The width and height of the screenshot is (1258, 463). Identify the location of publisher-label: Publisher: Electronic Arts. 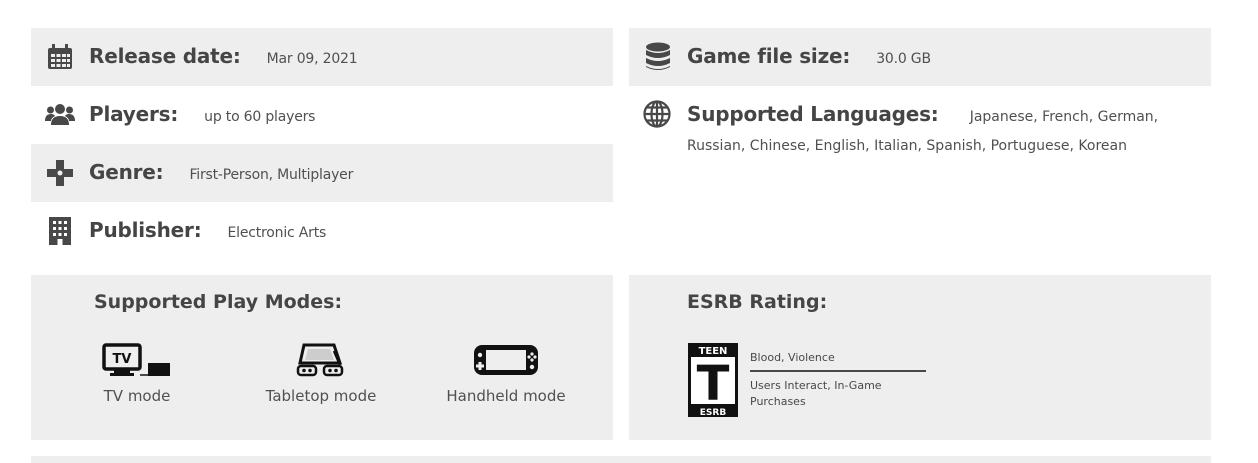
(208, 230).